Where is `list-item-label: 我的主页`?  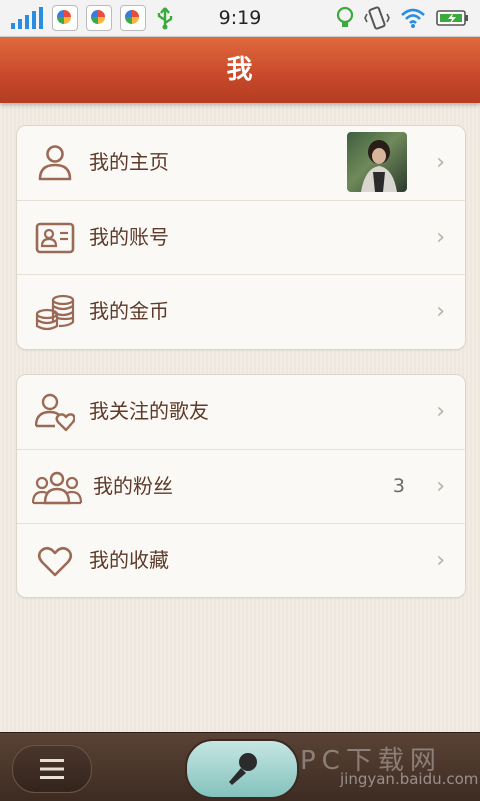 list-item-label: 我的主页 is located at coordinates (129, 162).